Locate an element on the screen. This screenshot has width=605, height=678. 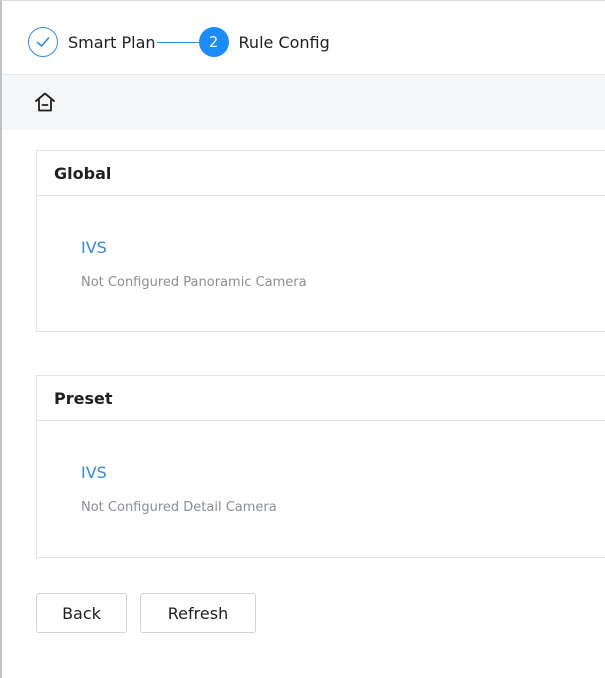
section-title: Preset is located at coordinates (321, 398).